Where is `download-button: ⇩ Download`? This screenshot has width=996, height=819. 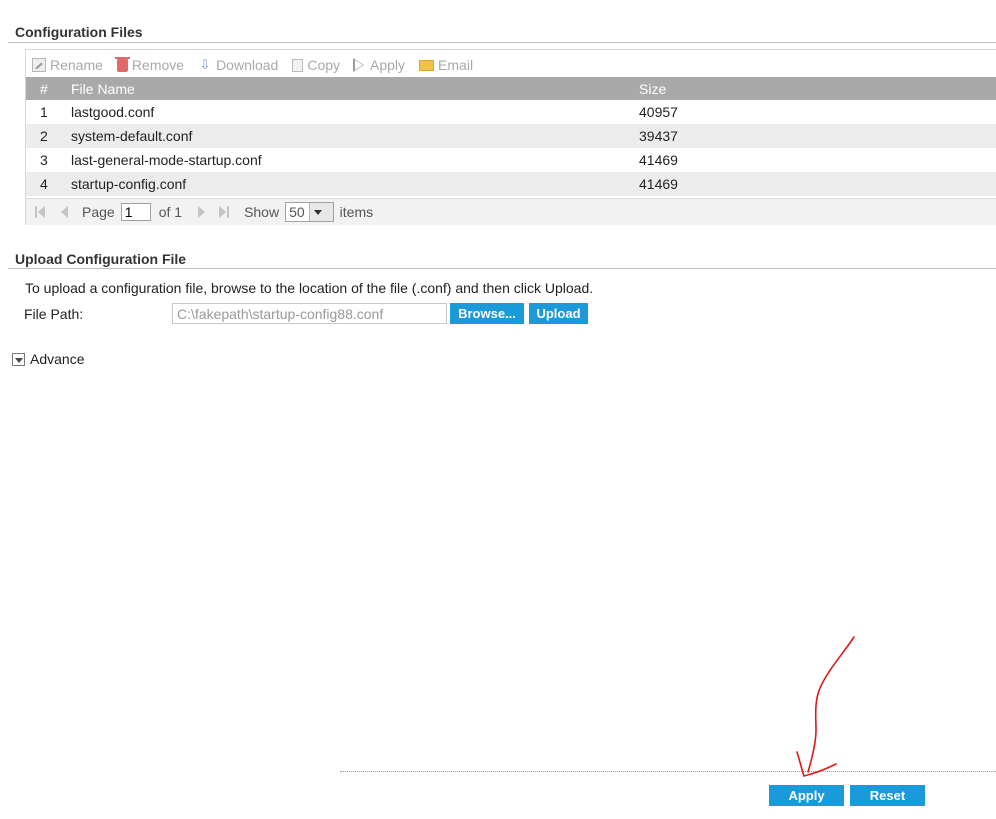 download-button: ⇩ Download is located at coordinates (238, 65).